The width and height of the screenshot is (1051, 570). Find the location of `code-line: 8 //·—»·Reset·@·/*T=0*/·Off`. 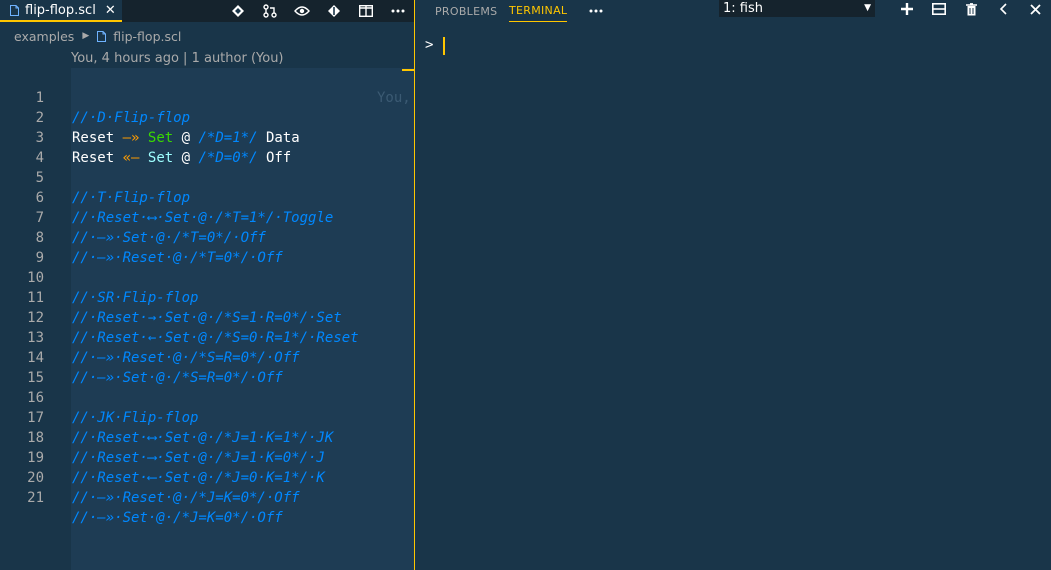

code-line: 8 //·—»·Reset·@·/*T=0*/·Off is located at coordinates (207, 237).